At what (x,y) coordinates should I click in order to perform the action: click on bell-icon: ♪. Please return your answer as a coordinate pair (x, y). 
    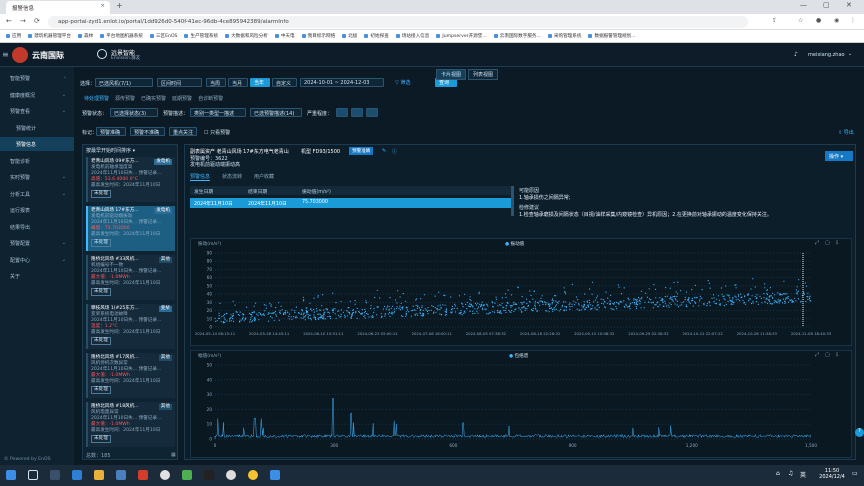
    Looking at the image, I should click on (796, 54).